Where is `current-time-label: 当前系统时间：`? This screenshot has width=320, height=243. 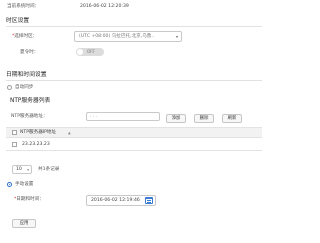 current-time-label: 当前系统时间： is located at coordinates (23, 6).